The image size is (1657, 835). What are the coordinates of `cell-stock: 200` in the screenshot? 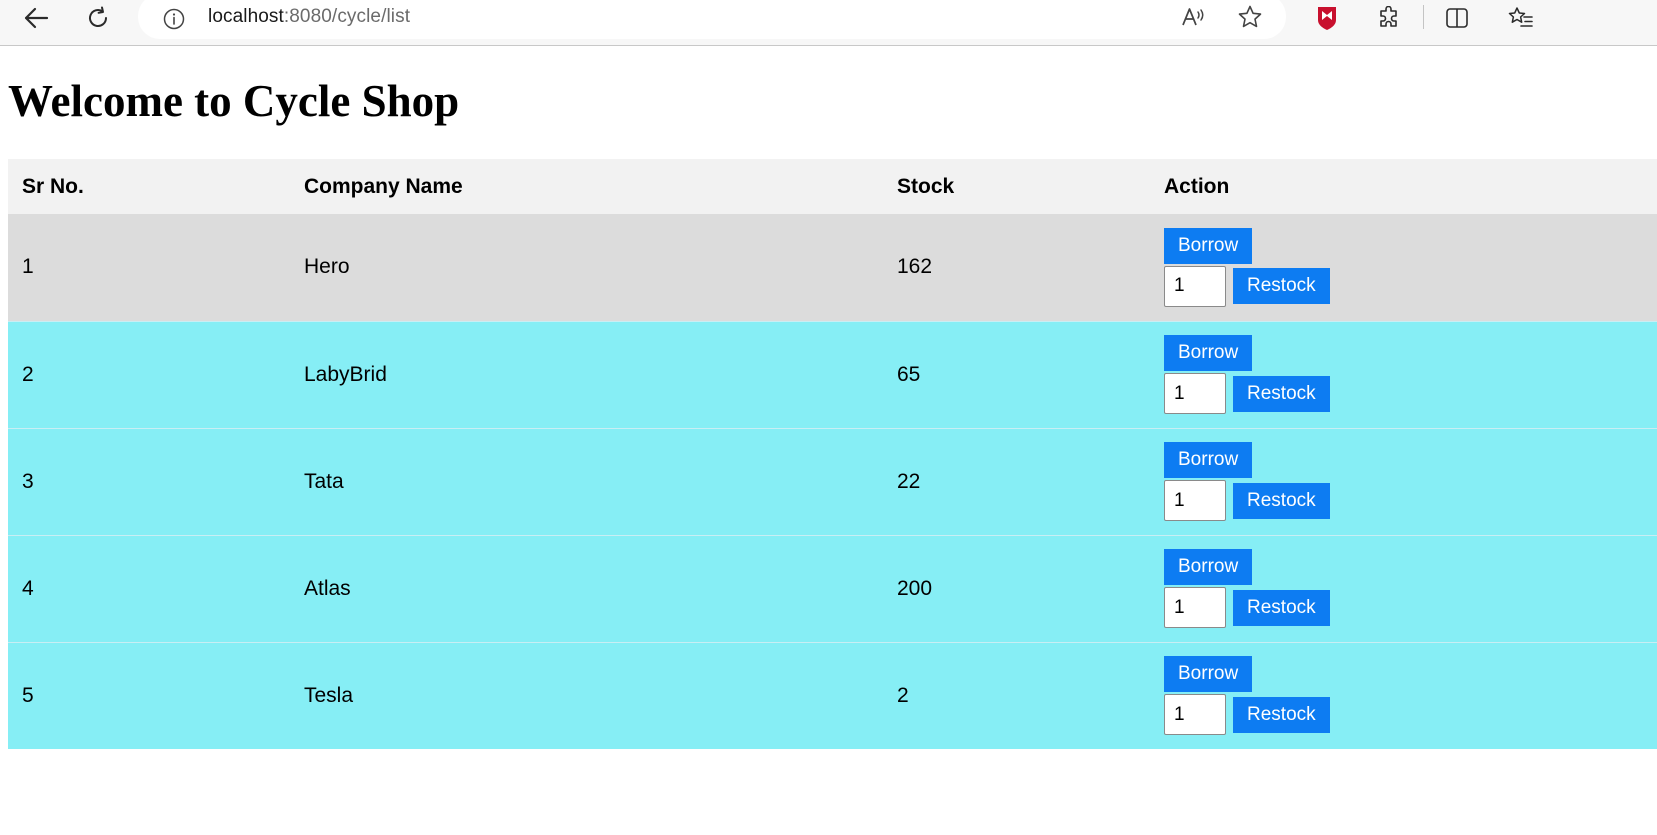 It's located at (1016, 588).